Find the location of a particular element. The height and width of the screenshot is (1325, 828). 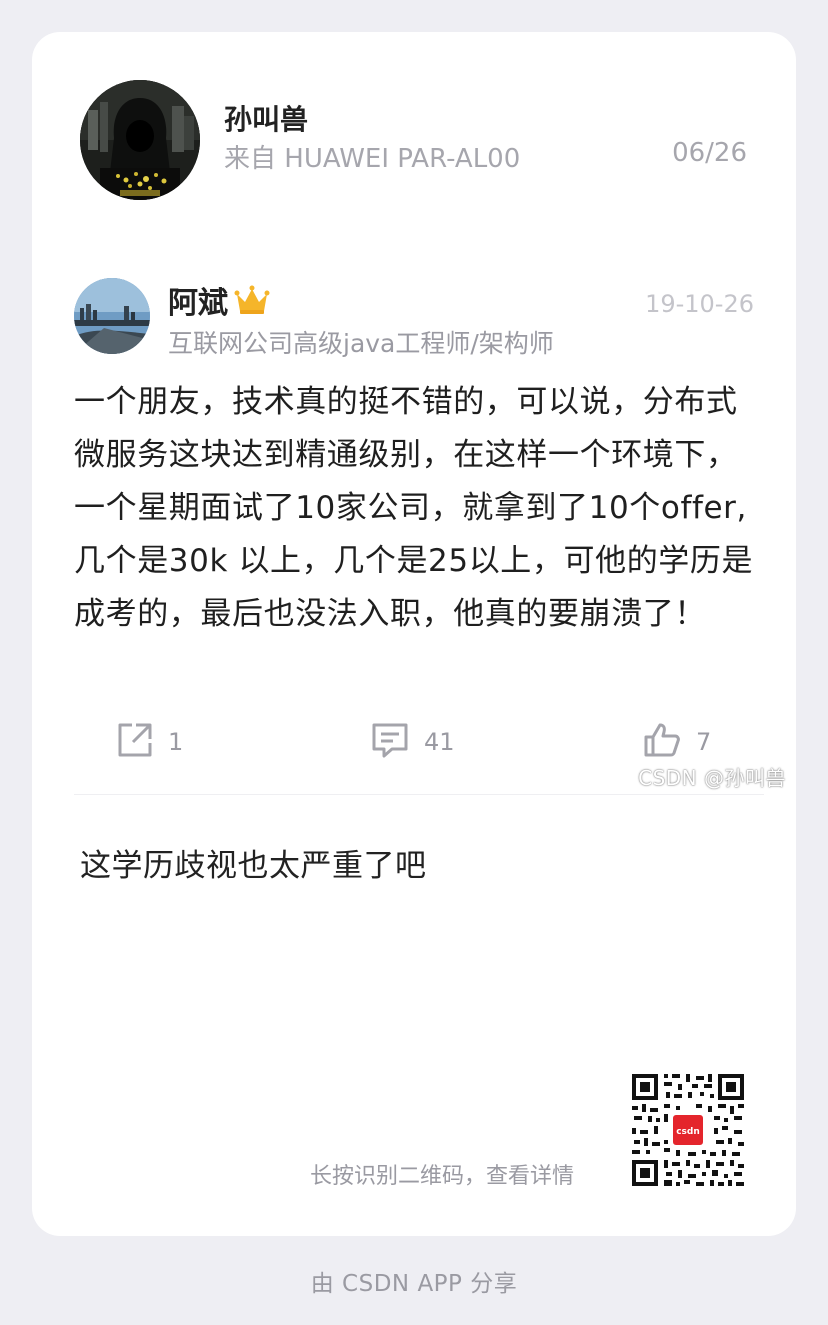

share-button: 1 is located at coordinates (149, 742).